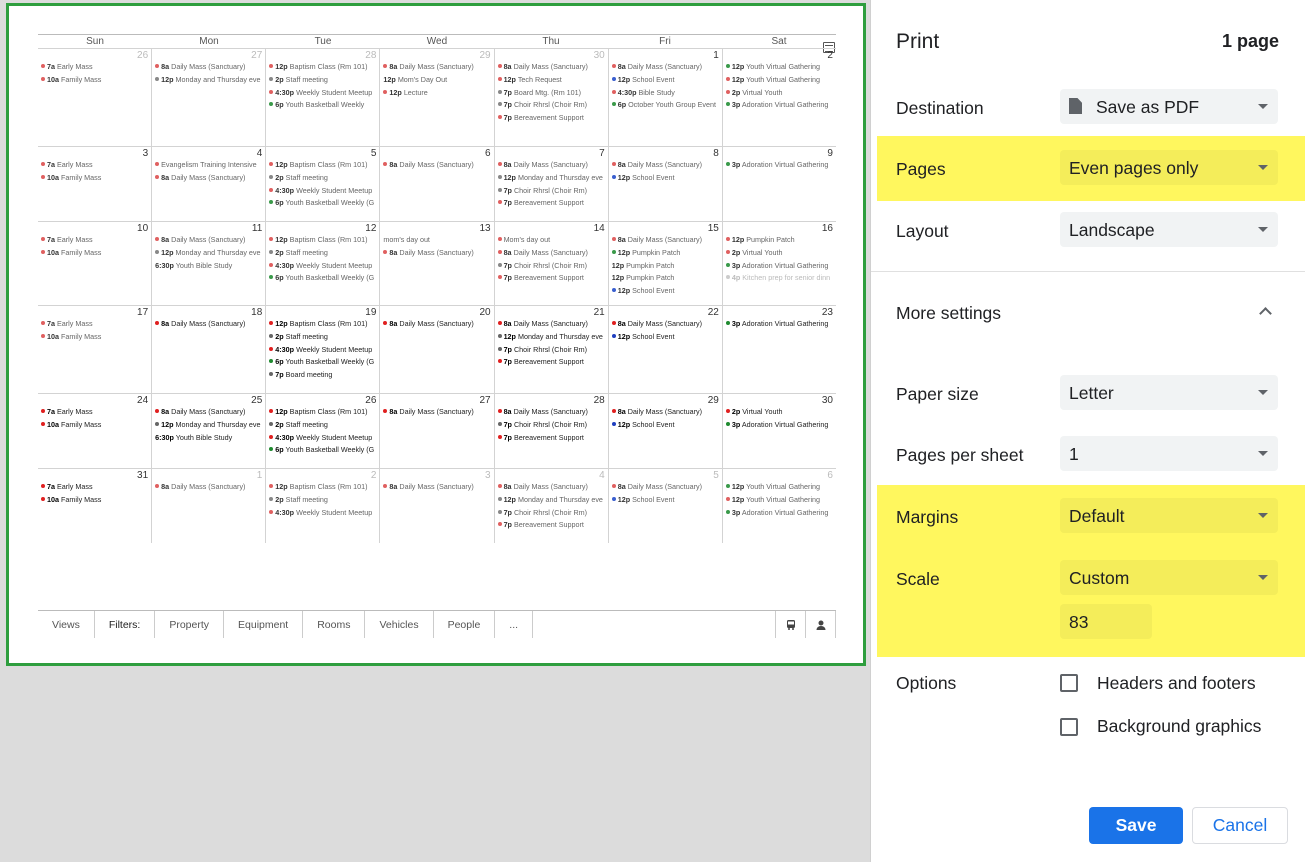 This screenshot has height=862, width=1305. Describe the element at coordinates (665, 93) in the screenshot. I see `calendar-event: 4:30p Bible Study` at that location.